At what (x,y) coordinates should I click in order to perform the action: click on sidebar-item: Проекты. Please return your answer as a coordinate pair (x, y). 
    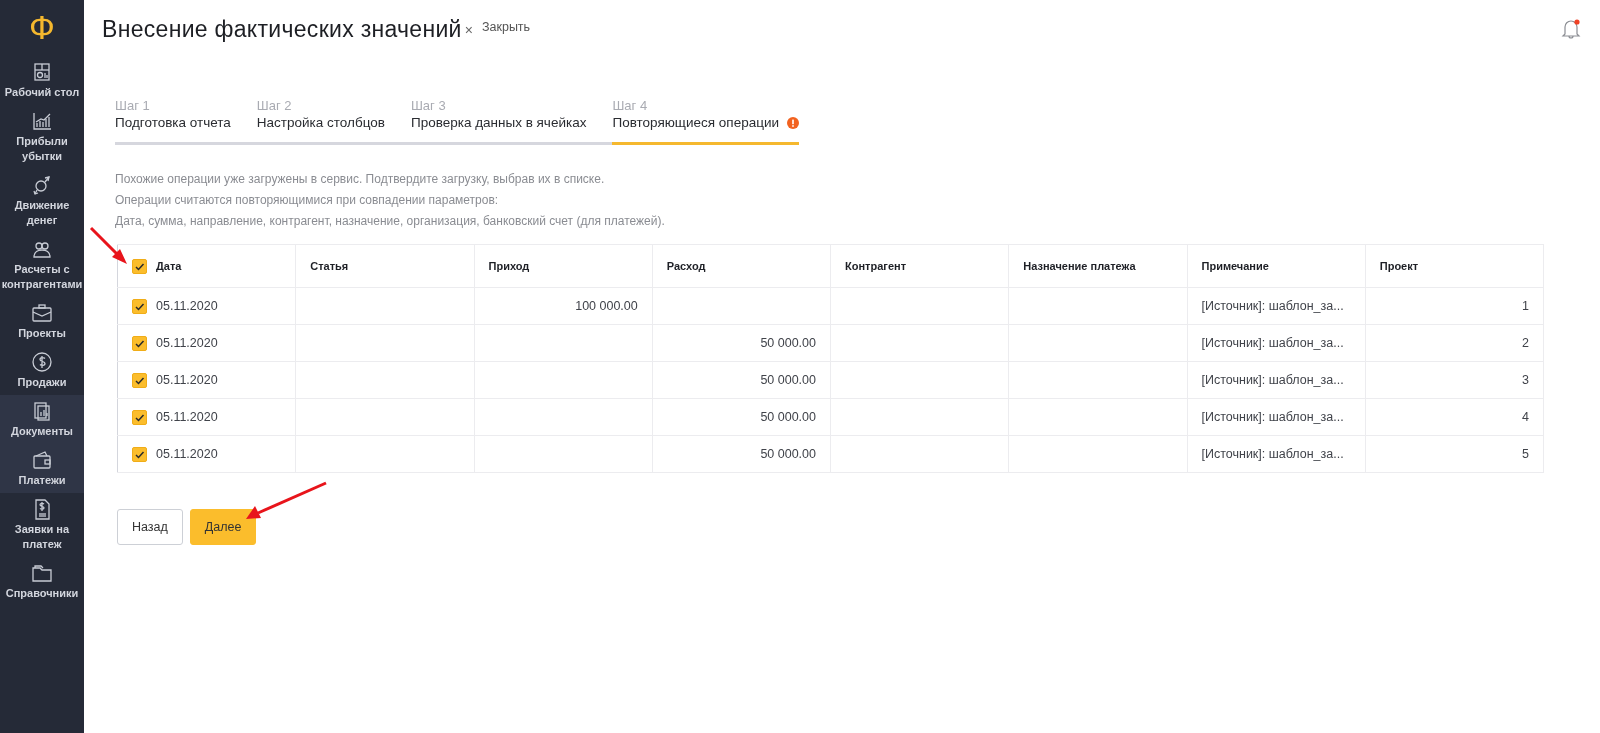
    Looking at the image, I should click on (42, 321).